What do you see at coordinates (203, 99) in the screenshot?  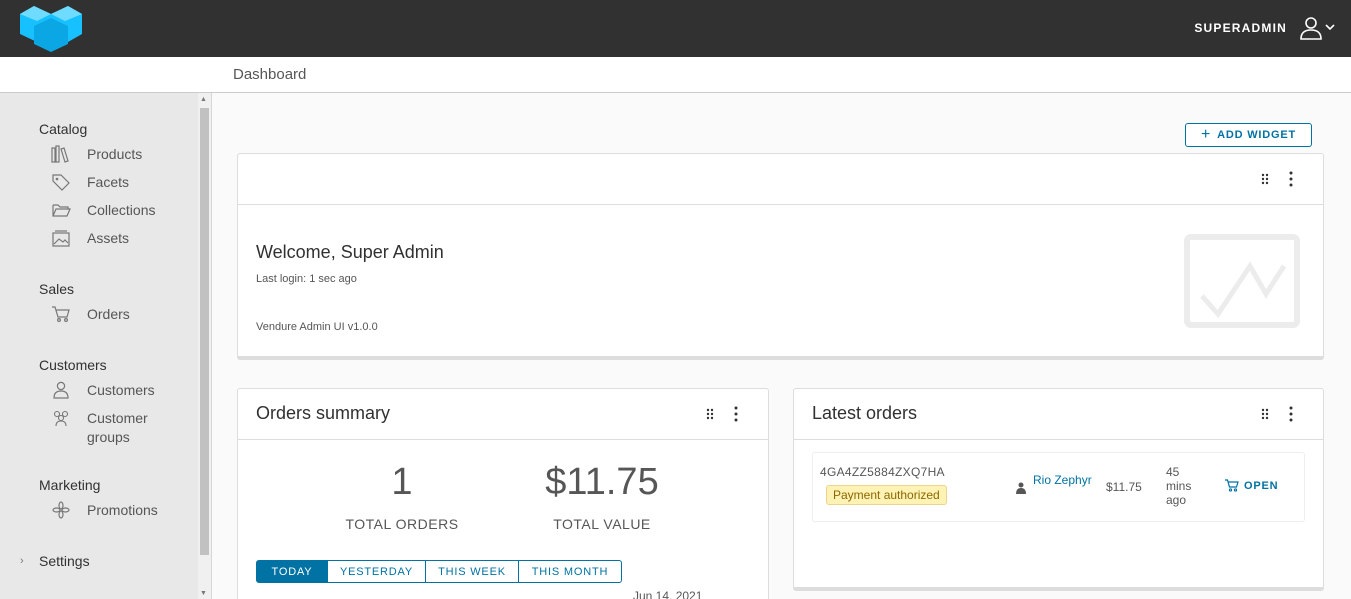 I see `scroll-up-arrow-icon: ▲` at bounding box center [203, 99].